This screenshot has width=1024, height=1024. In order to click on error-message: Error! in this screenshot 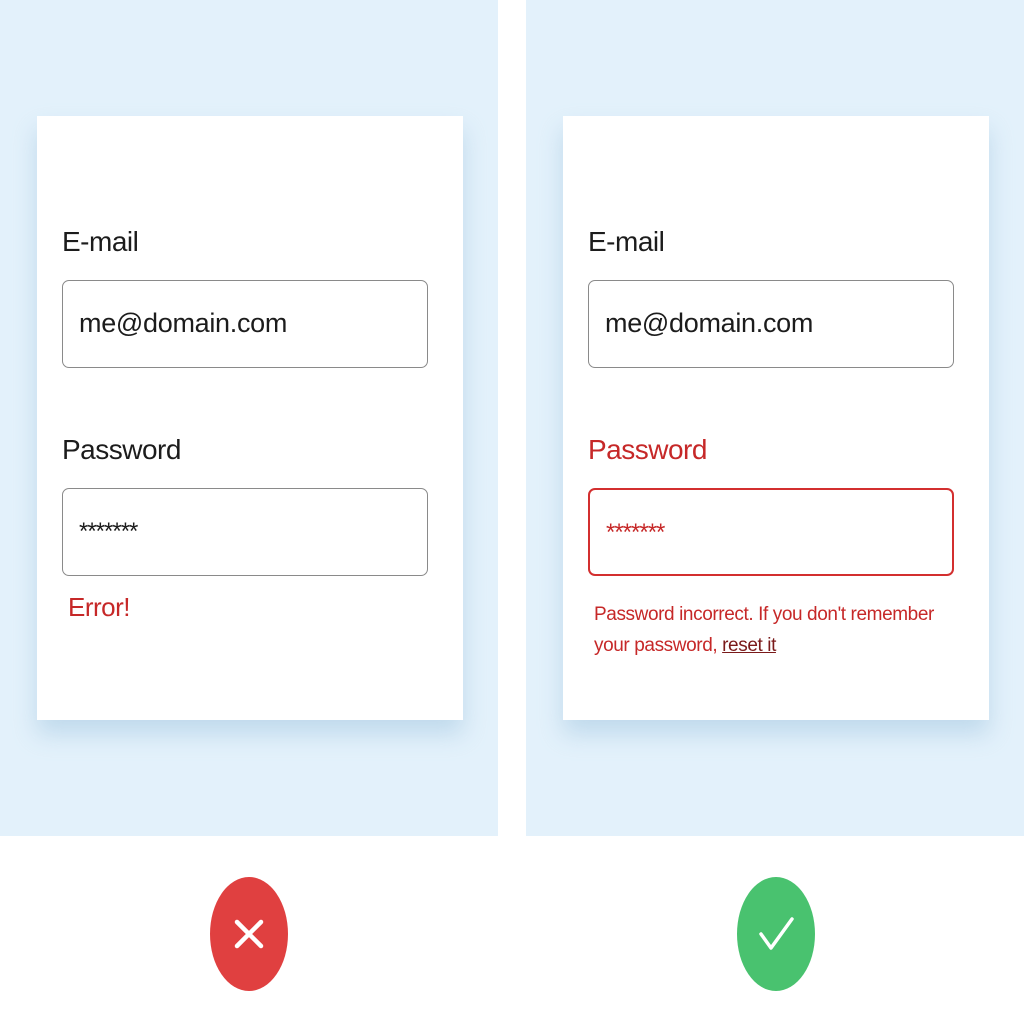, I will do `click(99, 607)`.